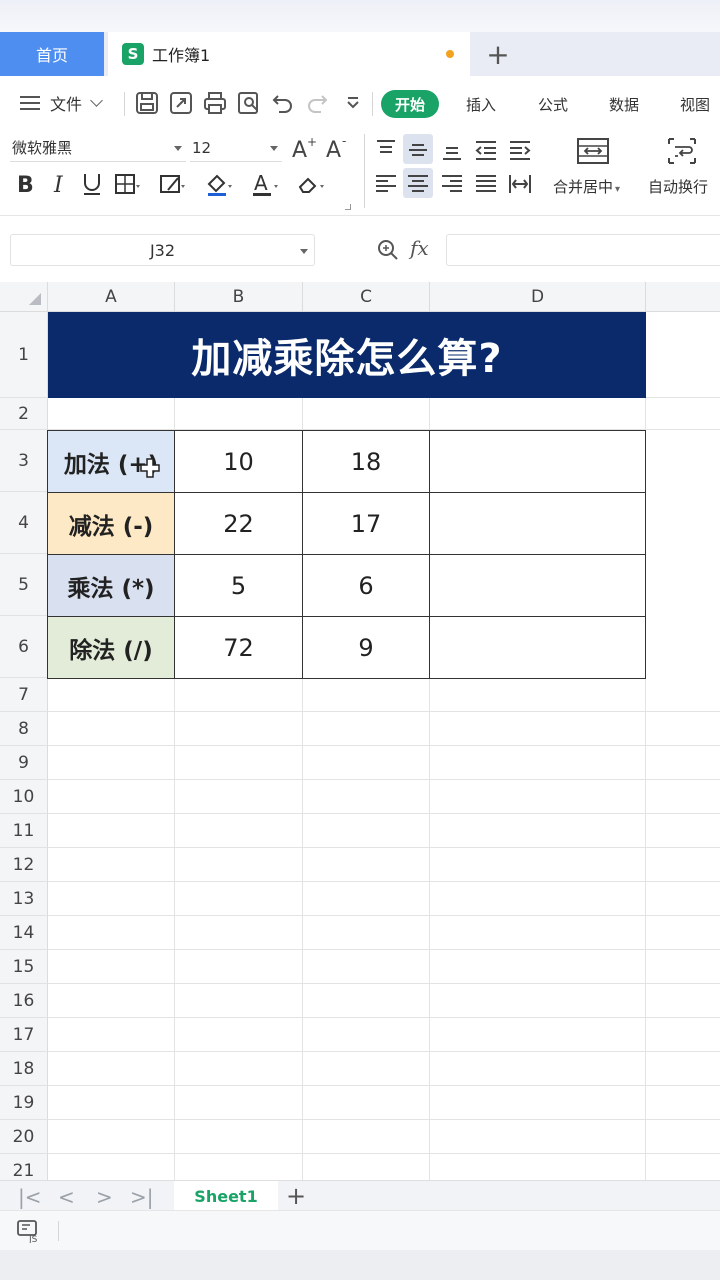  I want to click on row-header: 16, so click(24, 1001).